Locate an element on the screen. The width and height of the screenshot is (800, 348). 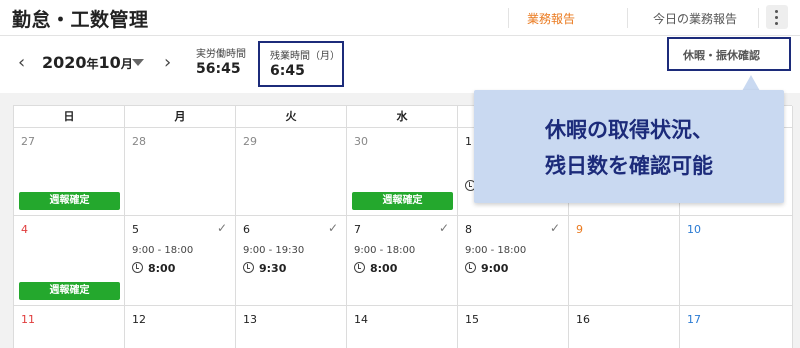
day-number: 15 is located at coordinates (472, 319).